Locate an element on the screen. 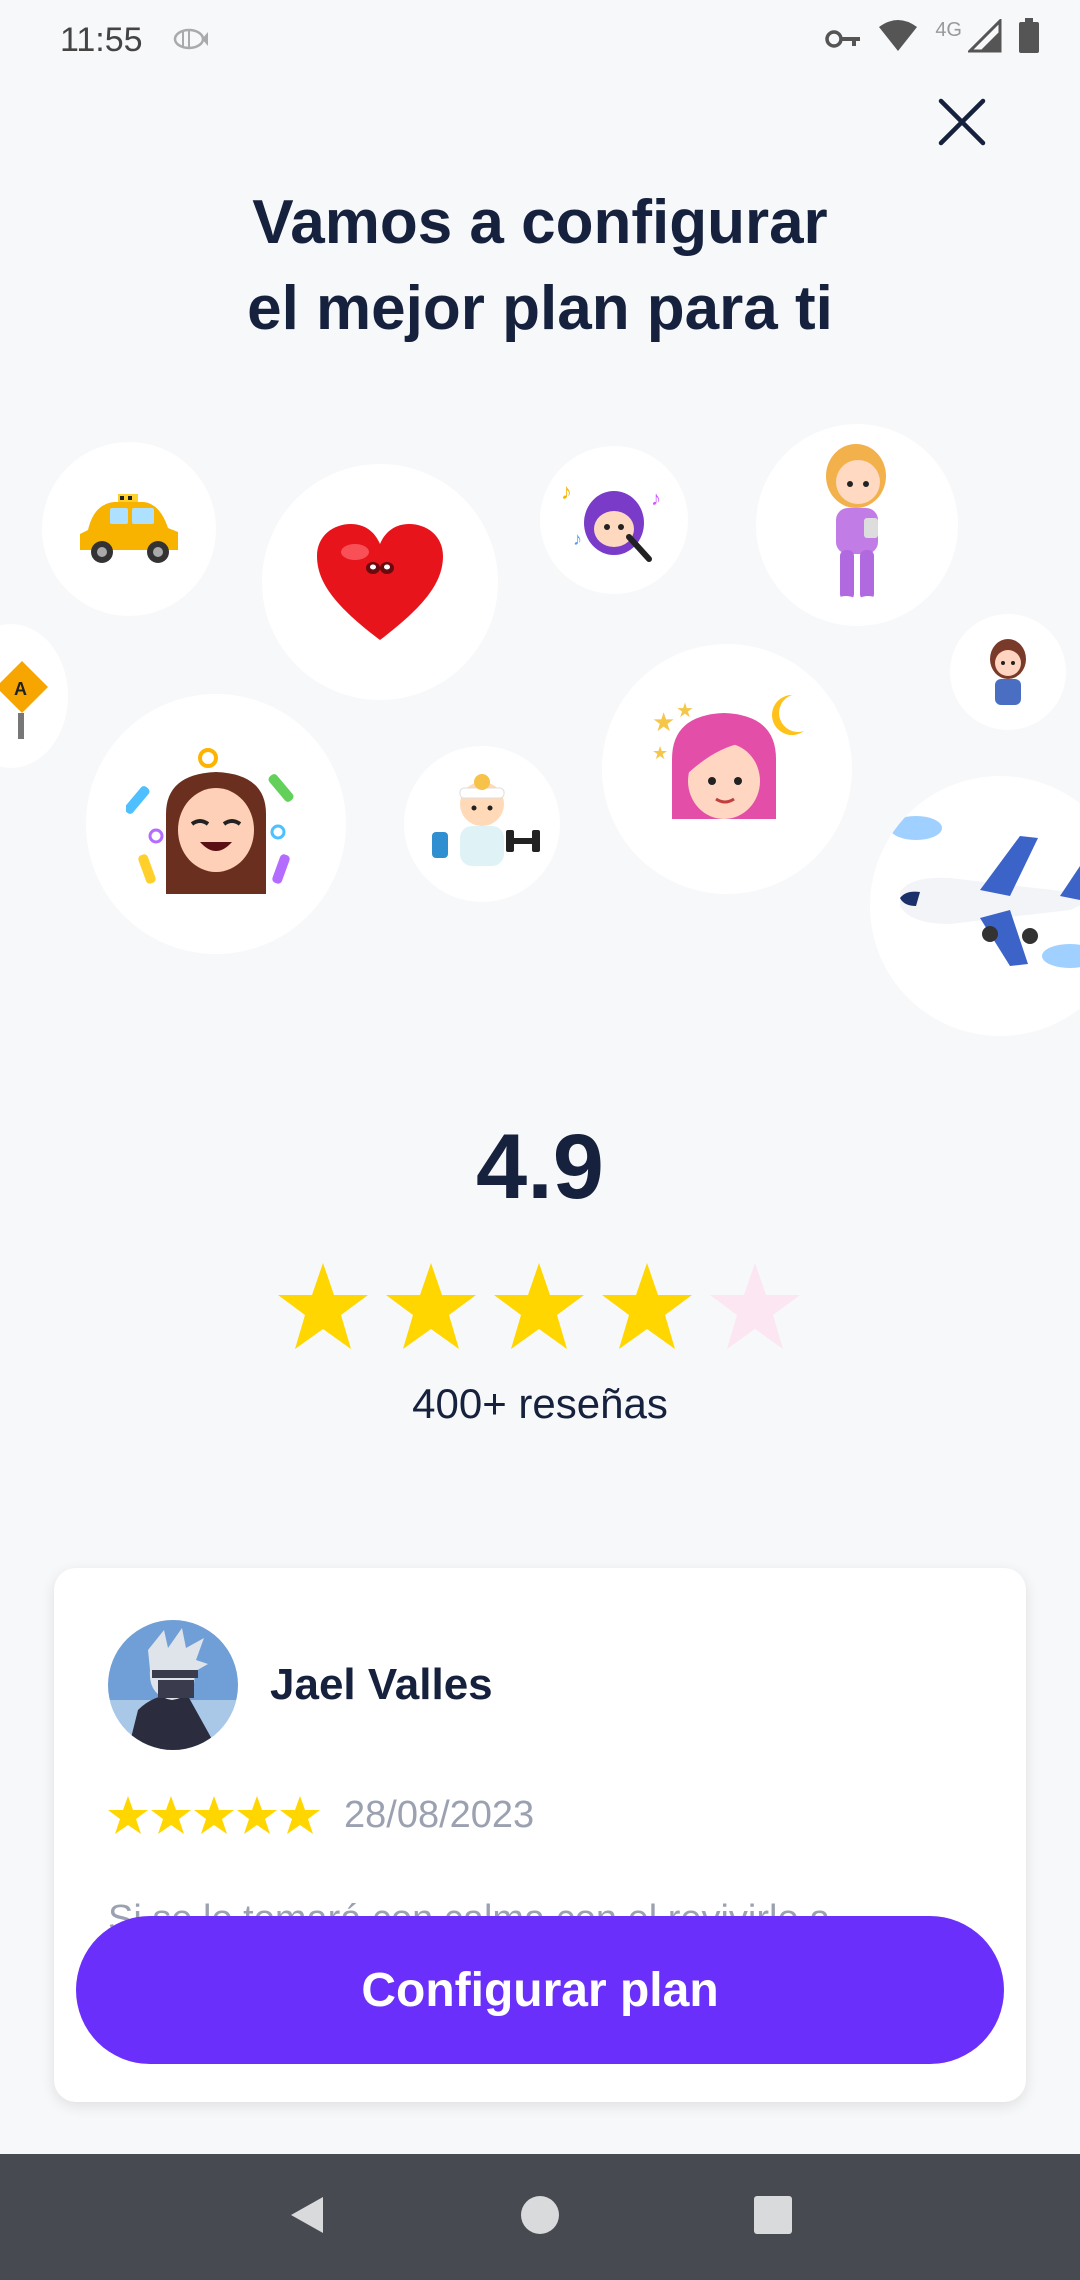 Image resolution: width=1080 pixels, height=2280 pixels. road-sign-icon: A is located at coordinates (24, 700).